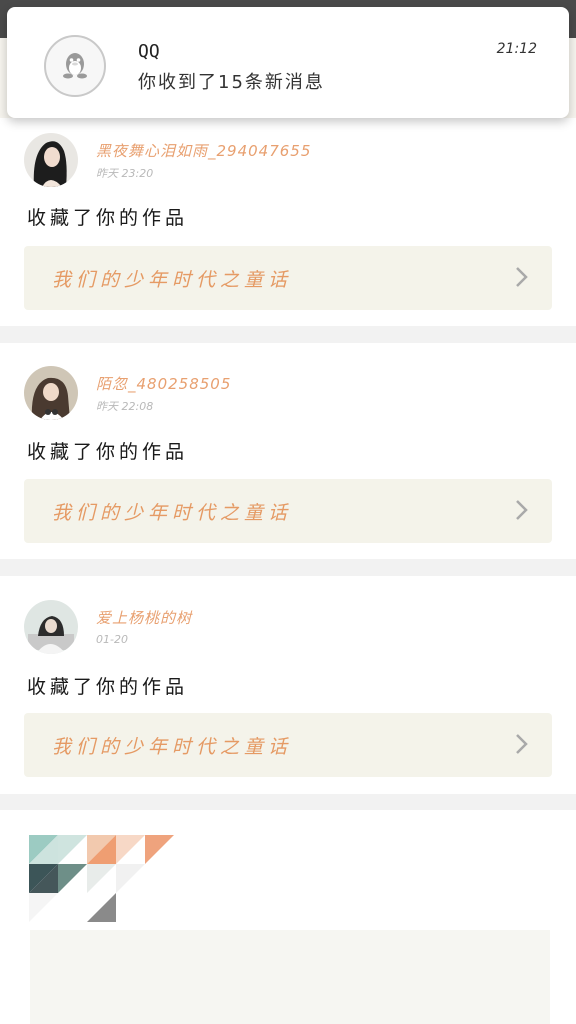  What do you see at coordinates (149, 51) in the screenshot?
I see `notification-app-name: QQ` at bounding box center [149, 51].